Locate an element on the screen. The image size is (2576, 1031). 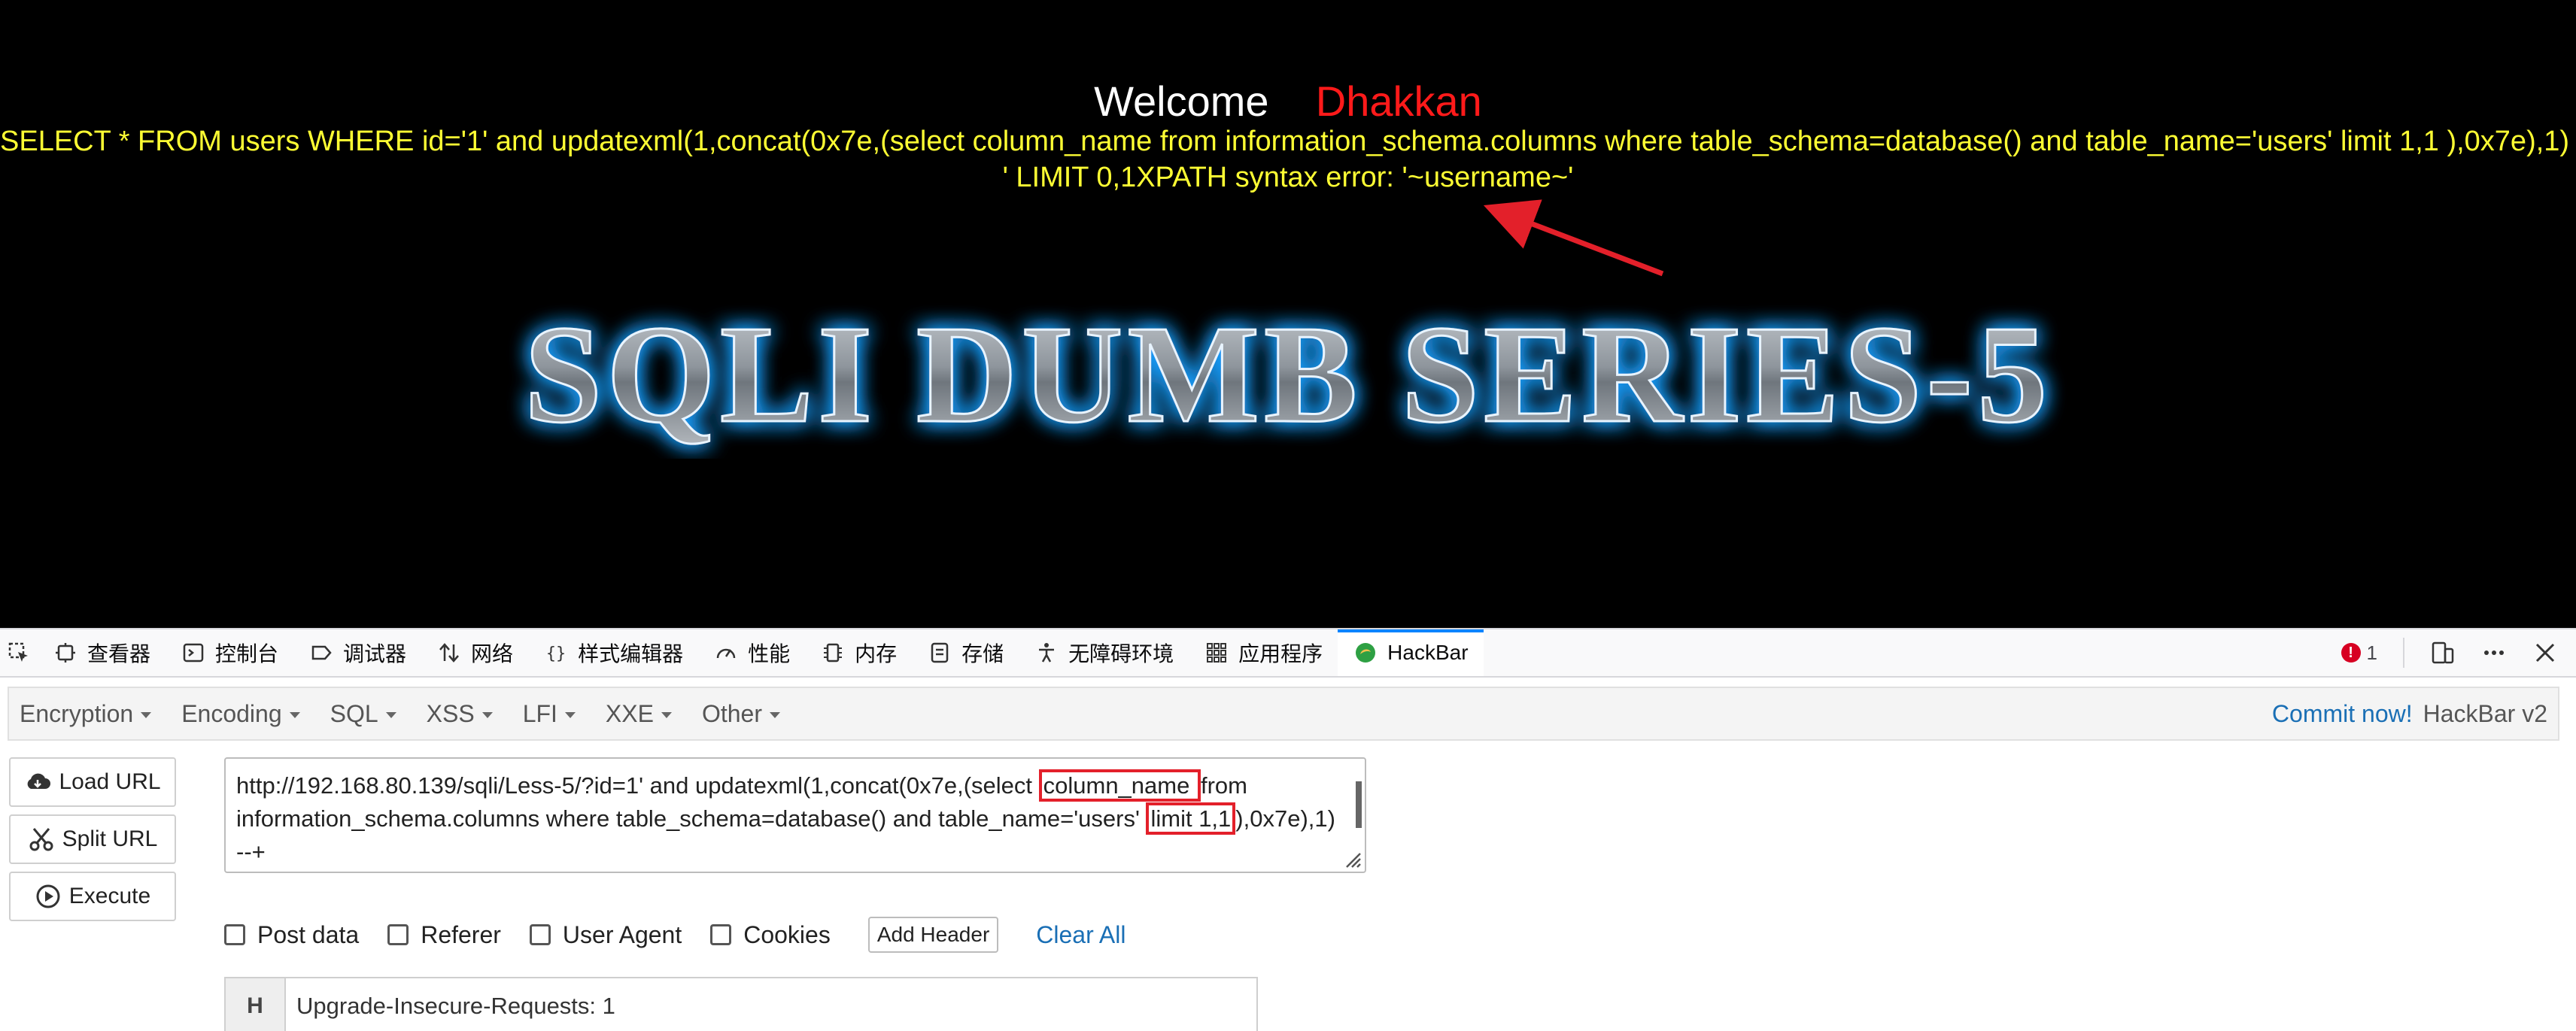
tab-label: 无障碍环境 is located at coordinates (1121, 654).